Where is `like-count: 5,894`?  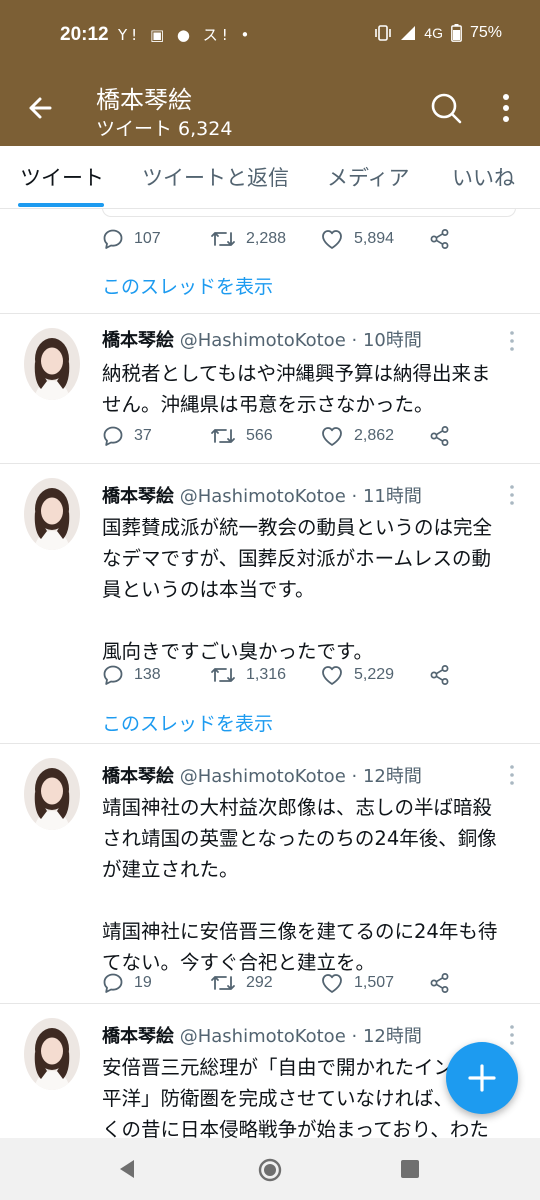 like-count: 5,894 is located at coordinates (374, 238).